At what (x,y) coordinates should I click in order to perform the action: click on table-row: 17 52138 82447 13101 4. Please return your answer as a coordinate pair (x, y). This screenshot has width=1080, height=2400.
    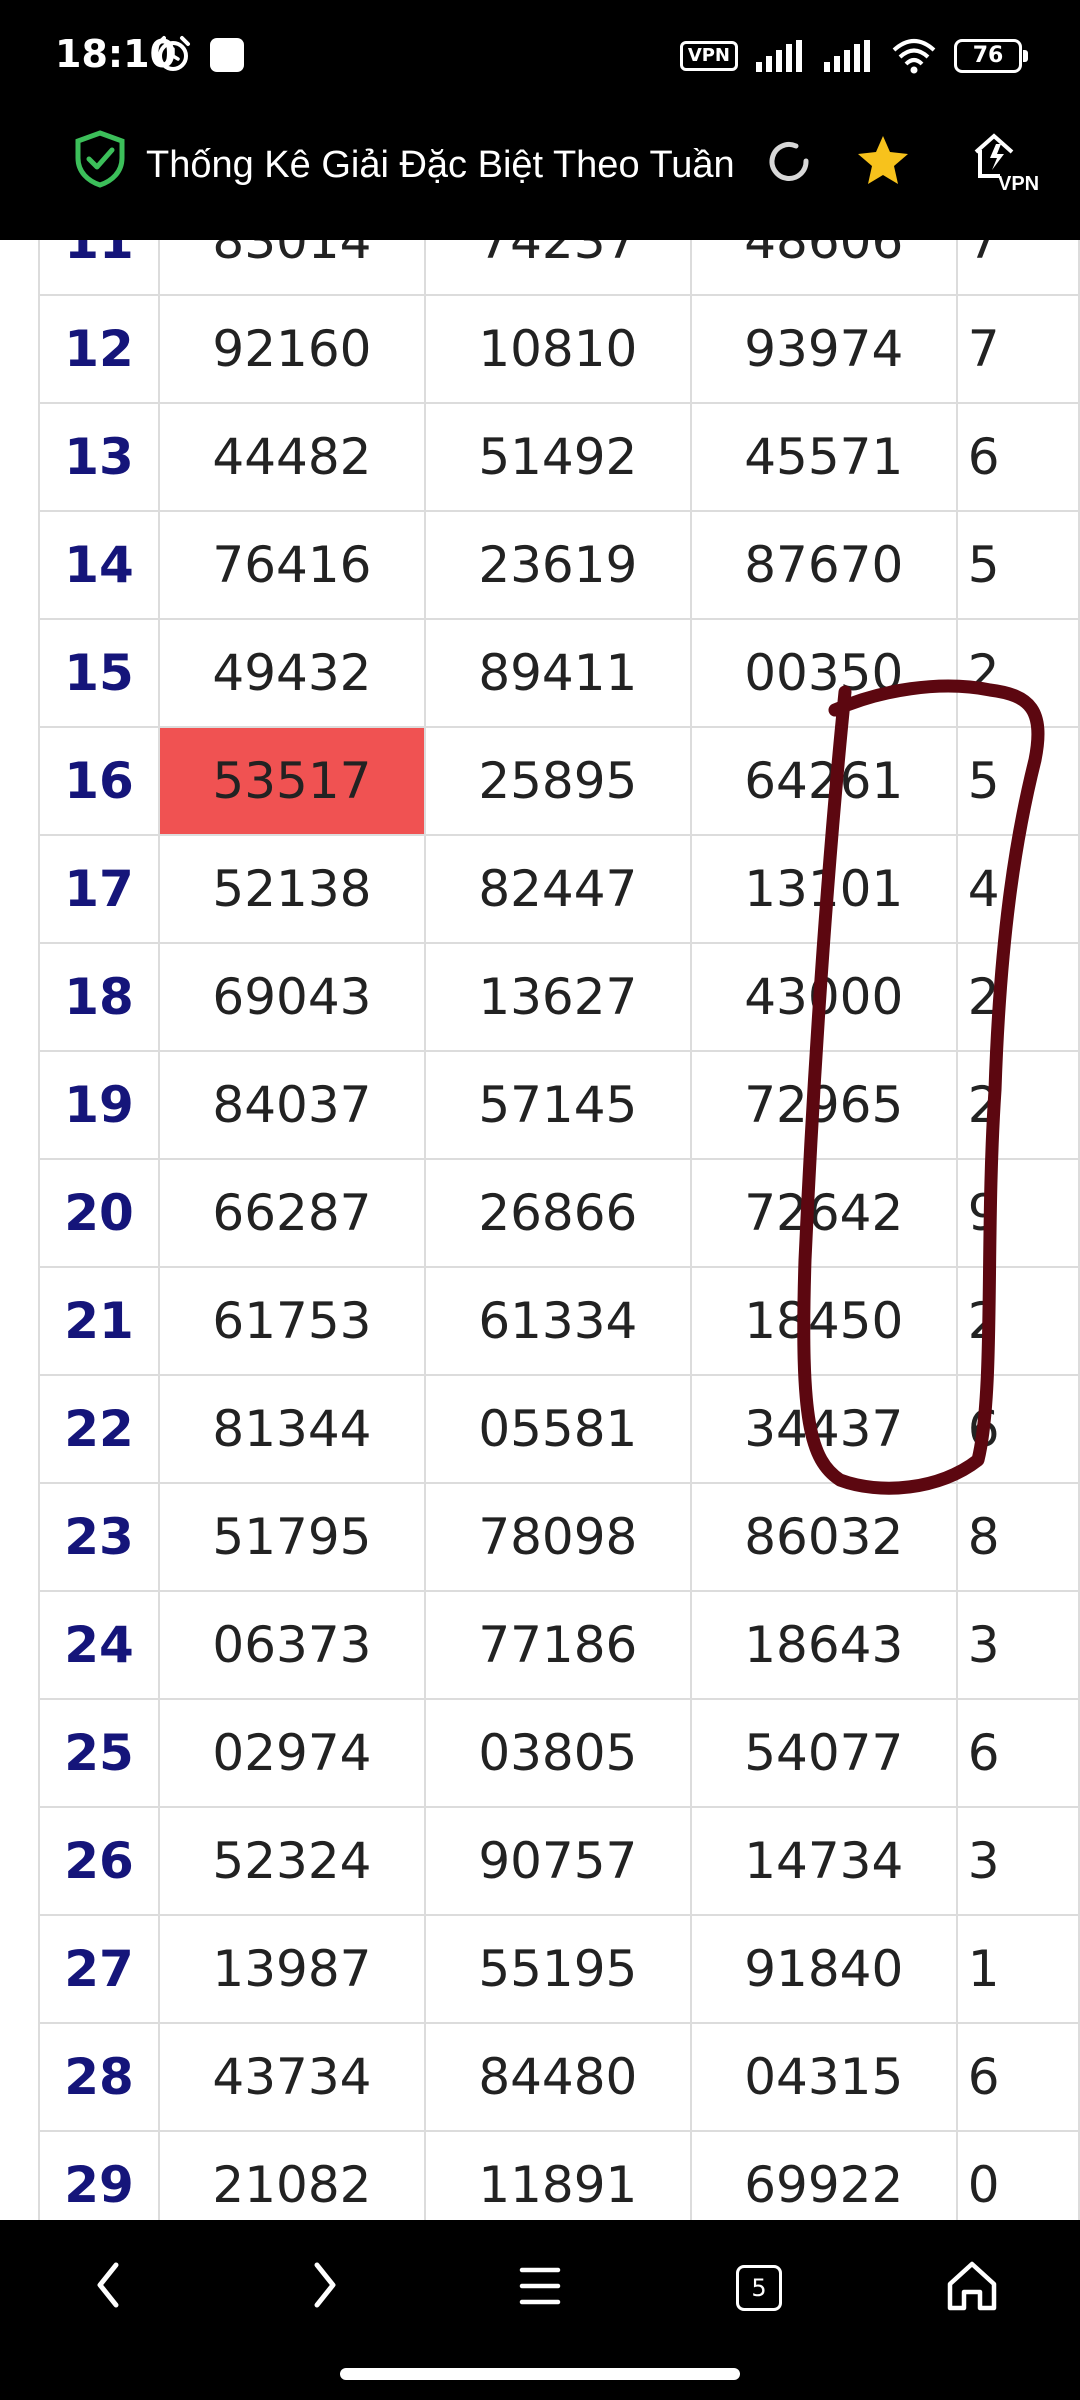
    Looking at the image, I should click on (559, 889).